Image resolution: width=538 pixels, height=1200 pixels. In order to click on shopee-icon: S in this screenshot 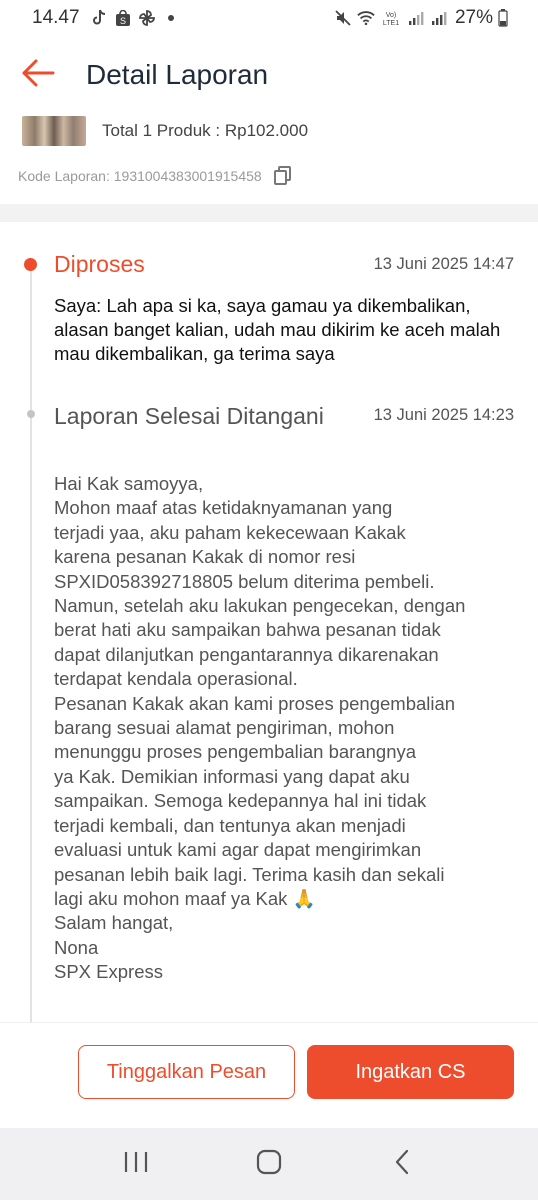, I will do `click(123, 18)`.